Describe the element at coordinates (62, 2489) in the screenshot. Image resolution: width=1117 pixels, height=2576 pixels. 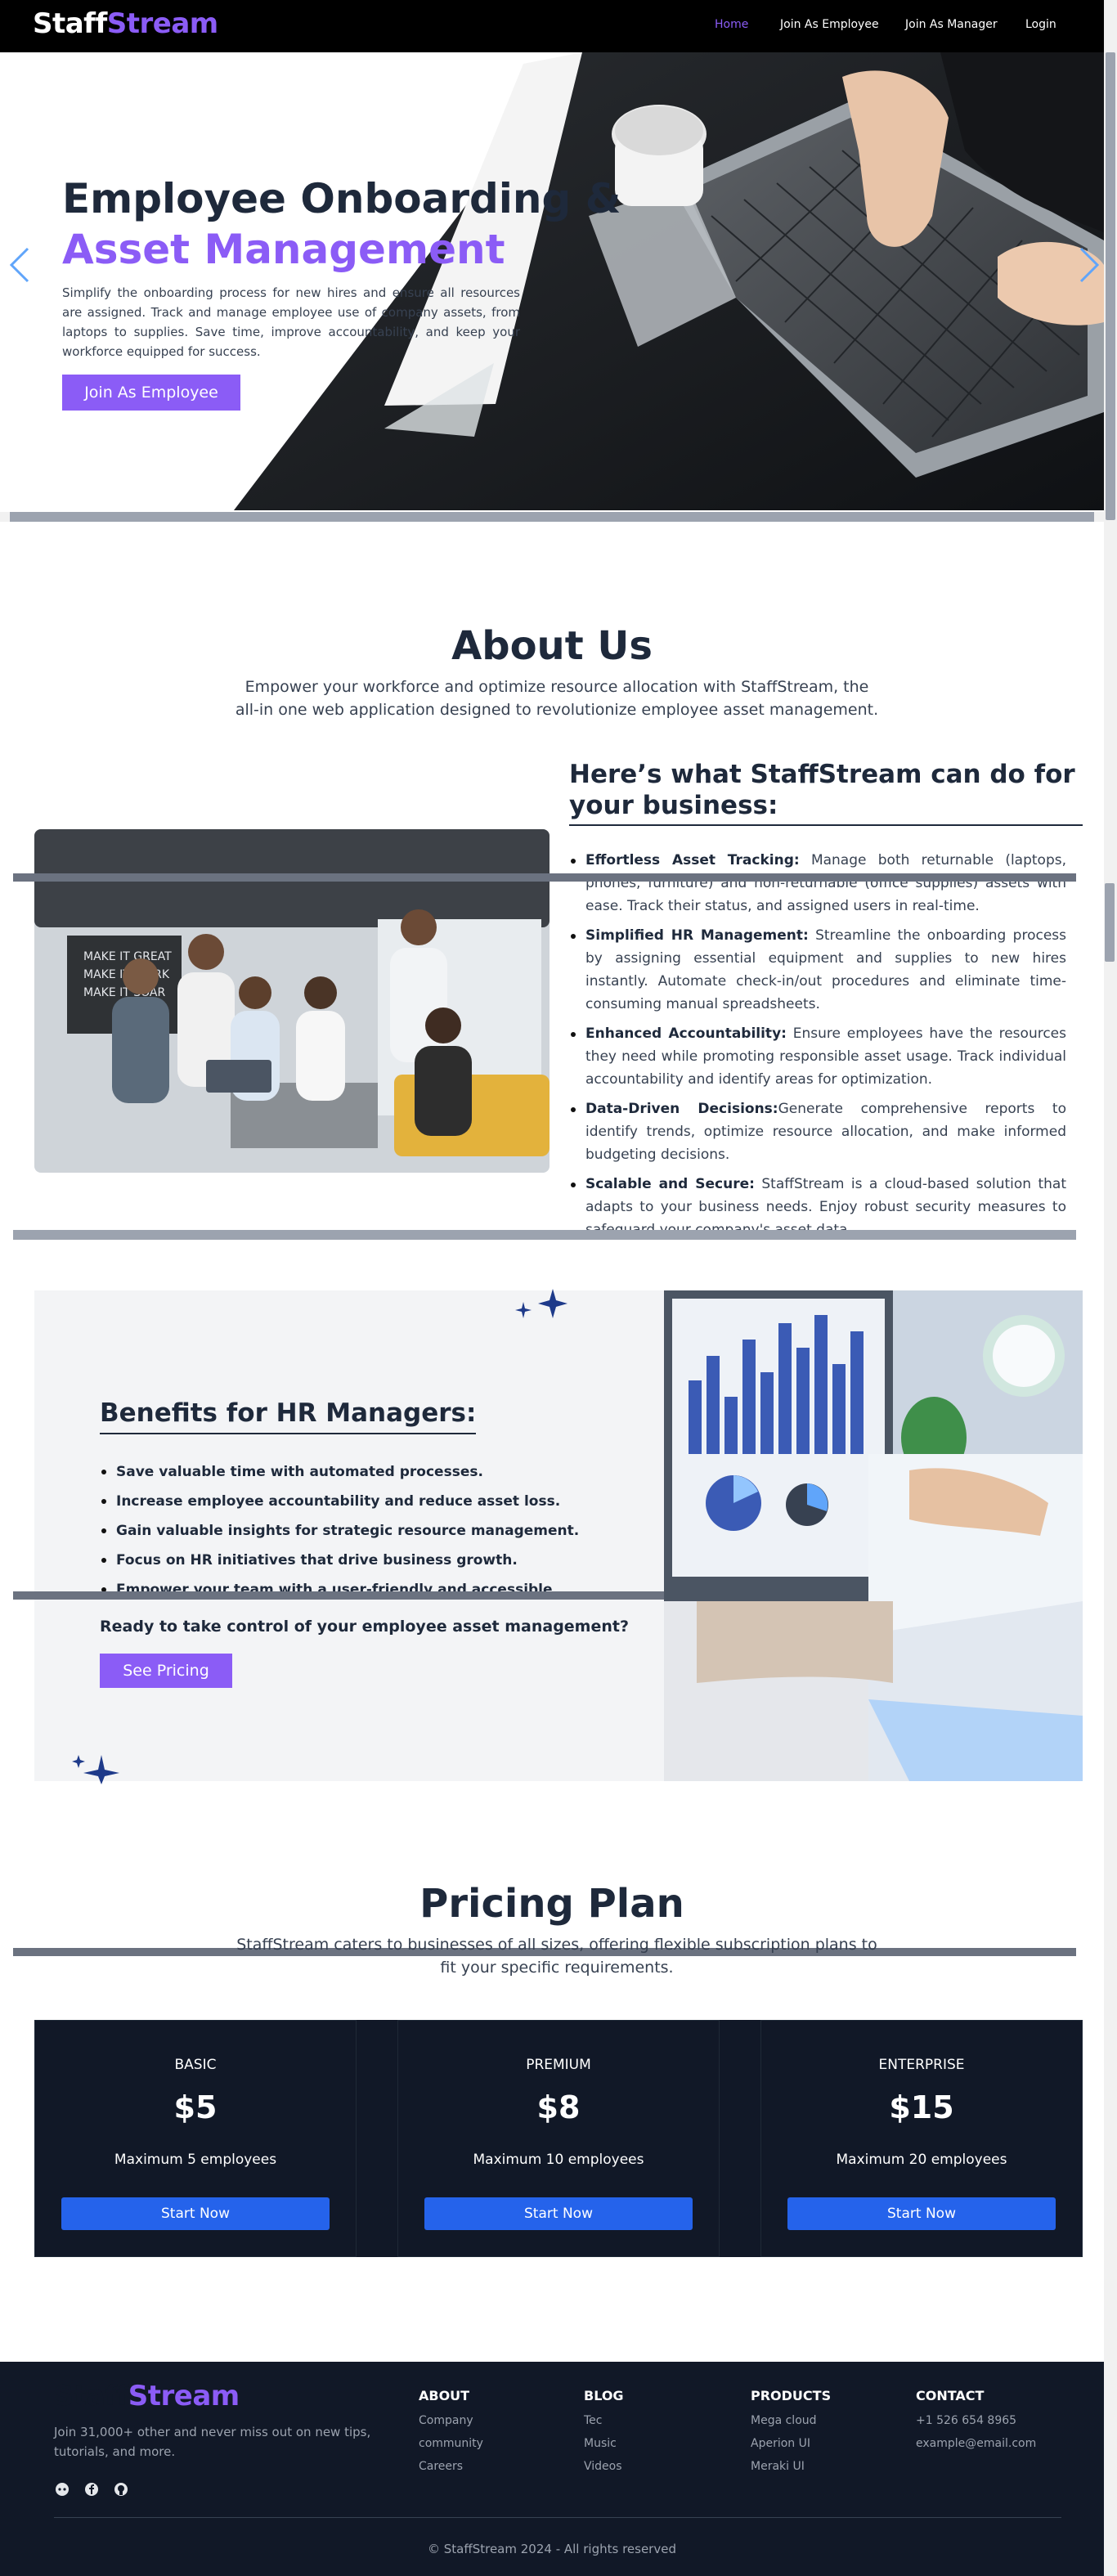
I see `reddit-icon` at that location.